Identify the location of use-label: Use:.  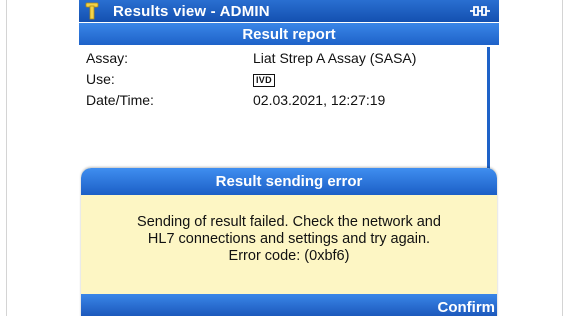
(100, 78).